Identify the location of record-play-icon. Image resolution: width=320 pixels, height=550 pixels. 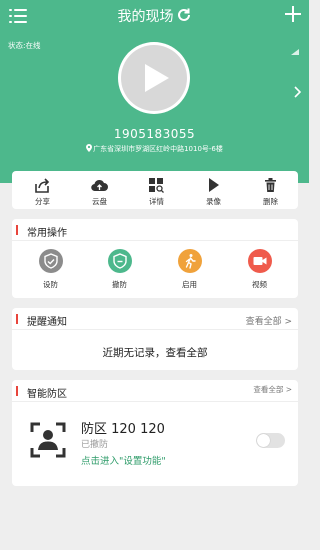
(213, 185).